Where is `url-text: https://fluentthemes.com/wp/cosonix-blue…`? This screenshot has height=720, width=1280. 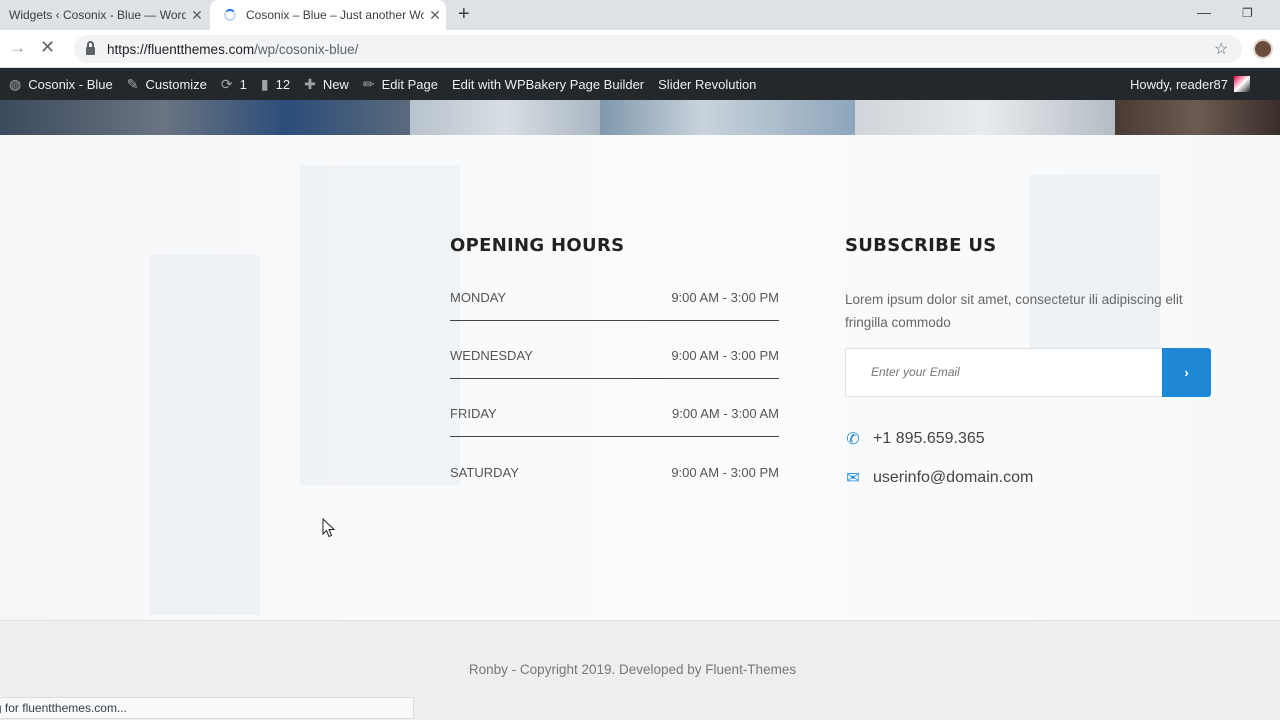 url-text: https://fluentthemes.com/wp/cosonix-blue… is located at coordinates (233, 49).